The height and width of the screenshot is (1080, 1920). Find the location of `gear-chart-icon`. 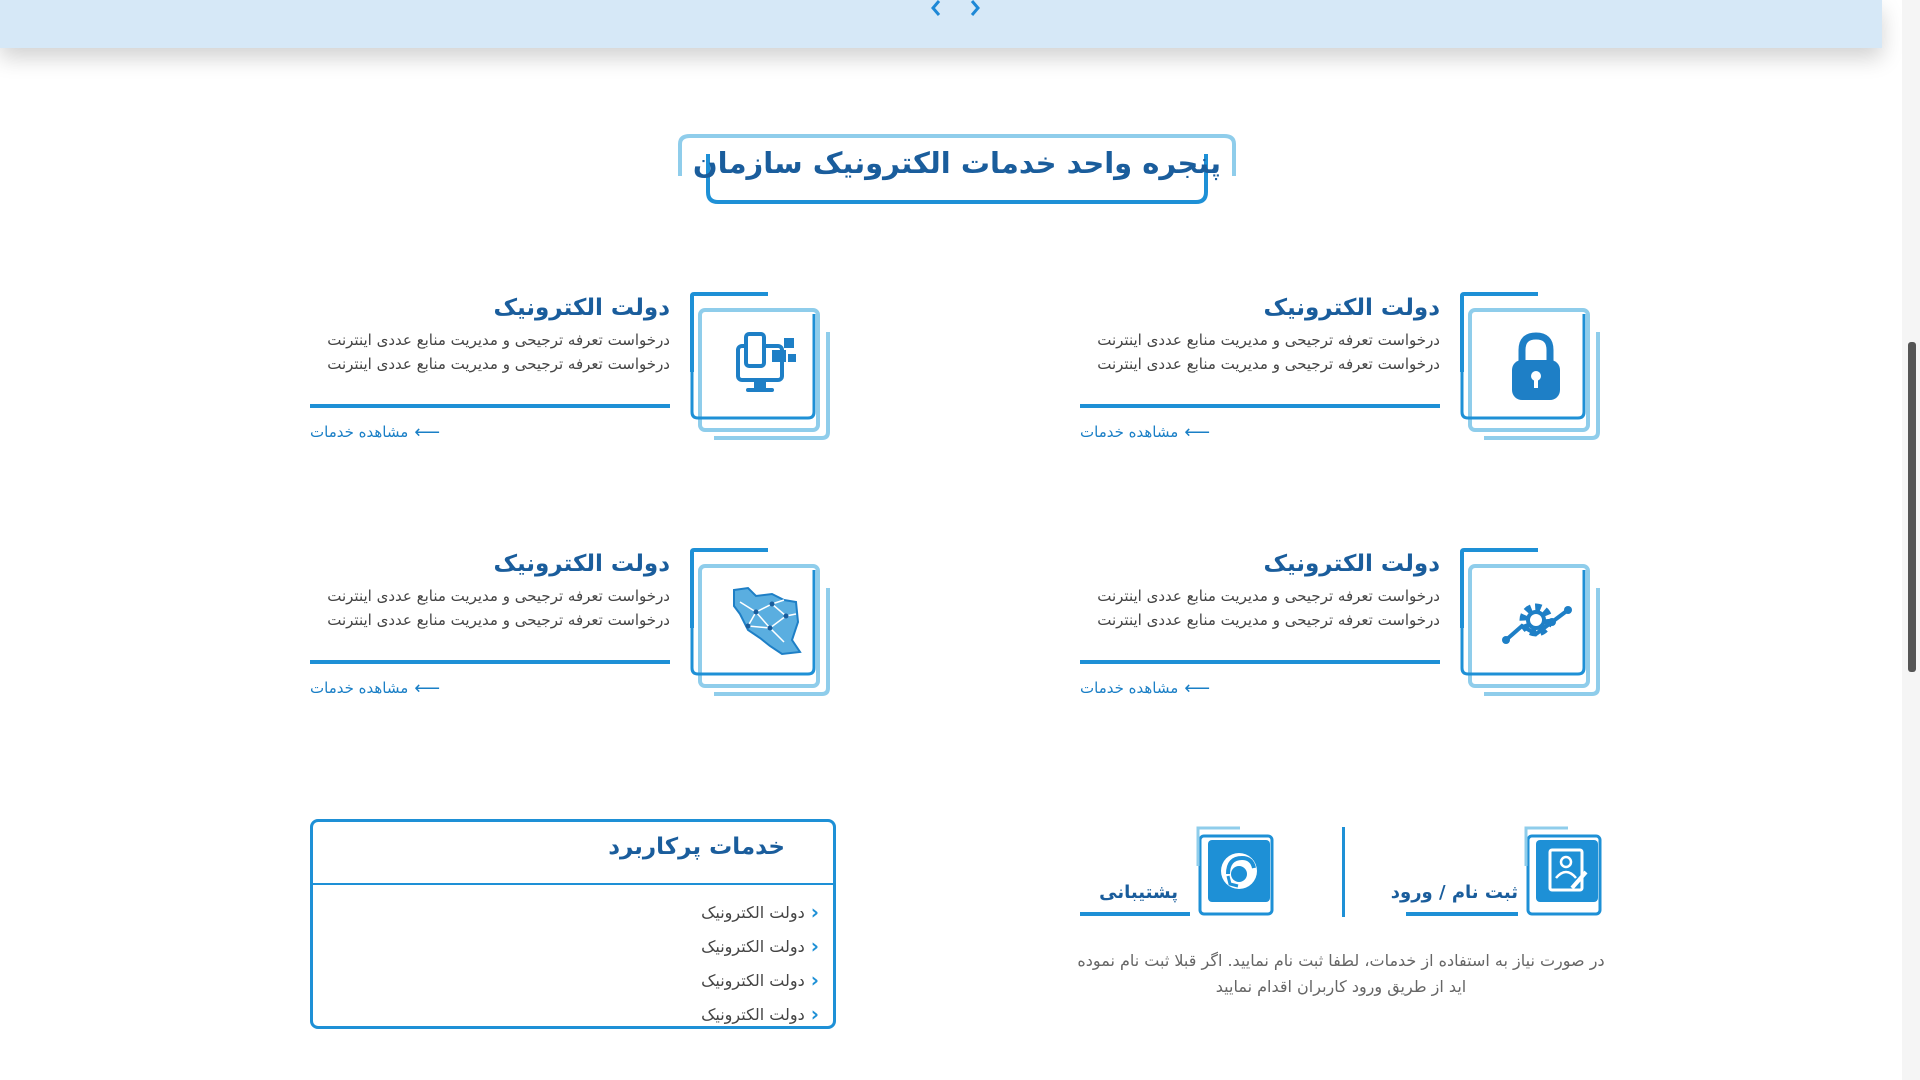

gear-chart-icon is located at coordinates (1536, 622).